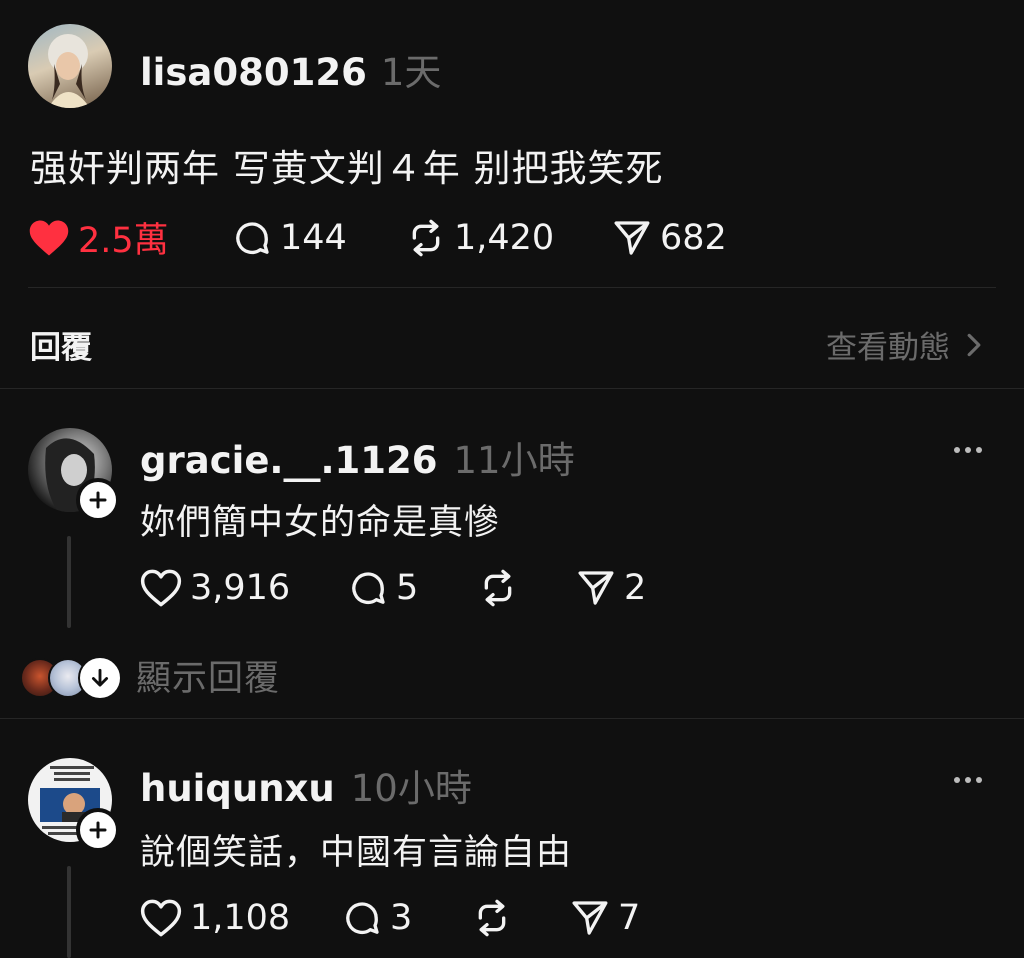 The width and height of the screenshot is (1024, 958). I want to click on reply-text: 說個笑話，中國有言論自由, so click(356, 853).